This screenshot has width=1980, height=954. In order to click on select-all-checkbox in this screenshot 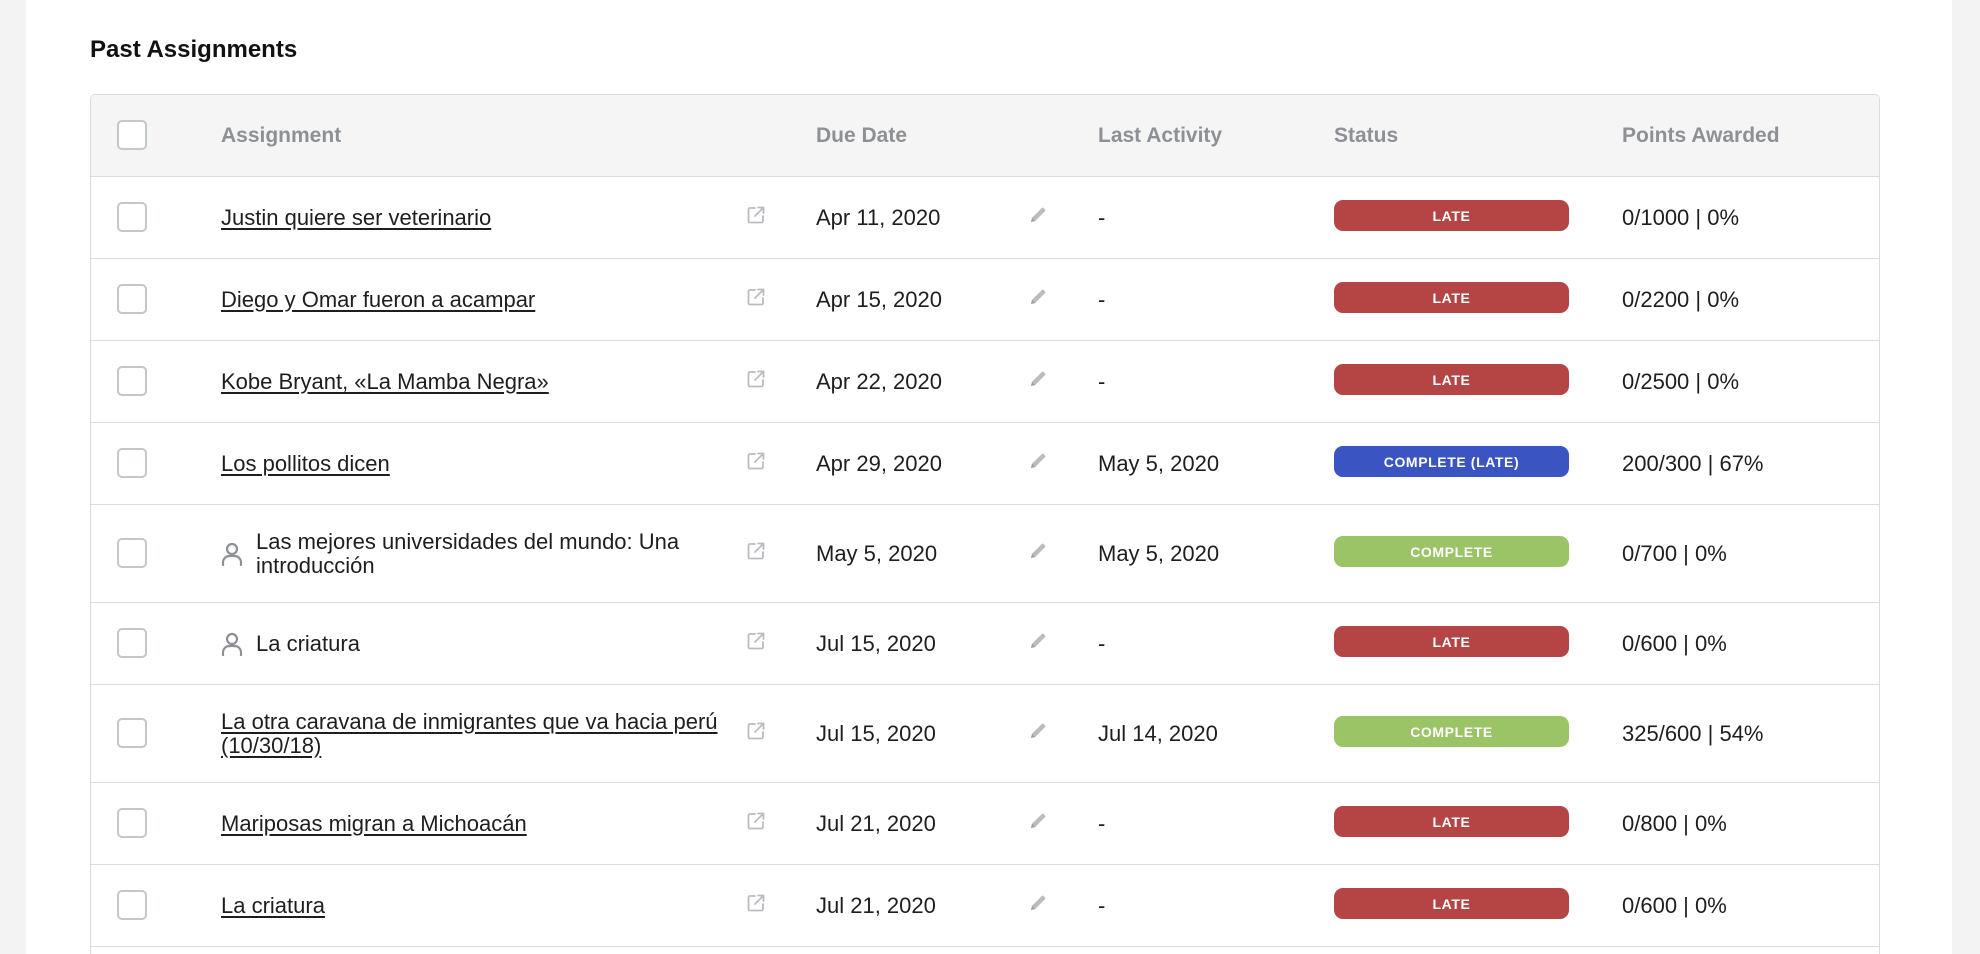, I will do `click(132, 135)`.